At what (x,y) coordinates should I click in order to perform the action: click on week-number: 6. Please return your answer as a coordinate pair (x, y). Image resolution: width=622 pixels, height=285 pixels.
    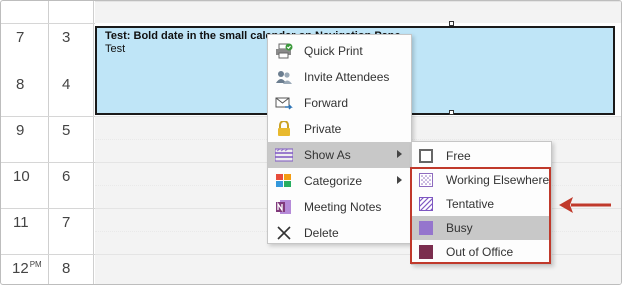
    Looking at the image, I should click on (66, 176).